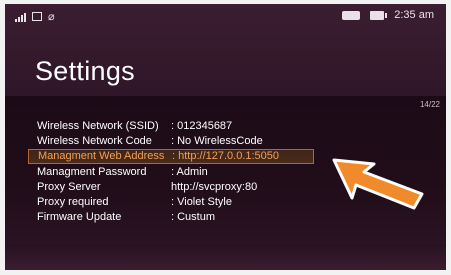  What do you see at coordinates (202, 125) in the screenshot?
I see `setting-value: : 012345687` at bounding box center [202, 125].